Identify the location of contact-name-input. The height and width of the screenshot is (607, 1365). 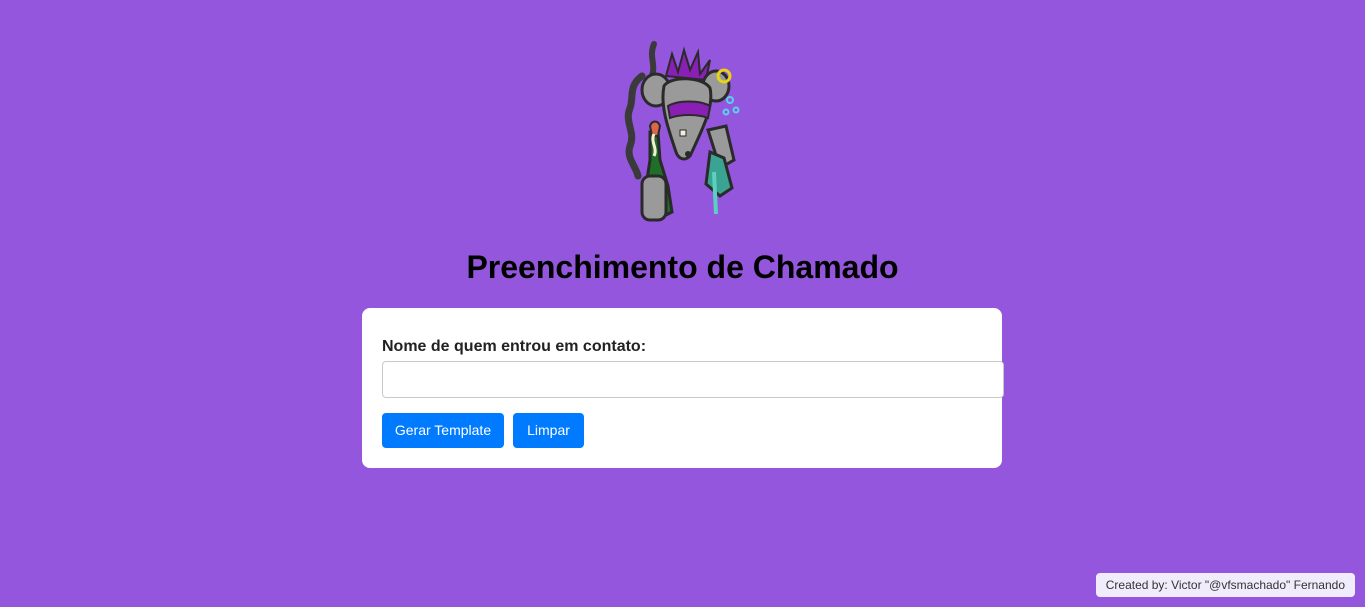
(693, 379).